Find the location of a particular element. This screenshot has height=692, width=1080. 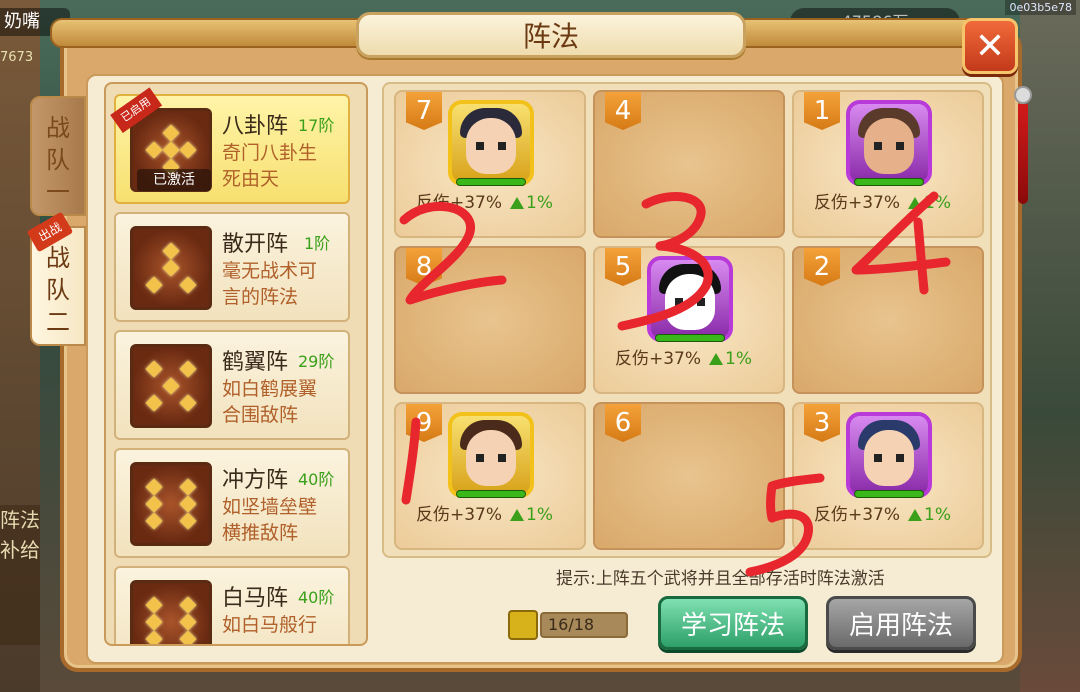

activation-hint: 提示:上阵五个武将并且全部存活时阵法激活 is located at coordinates (720, 579).